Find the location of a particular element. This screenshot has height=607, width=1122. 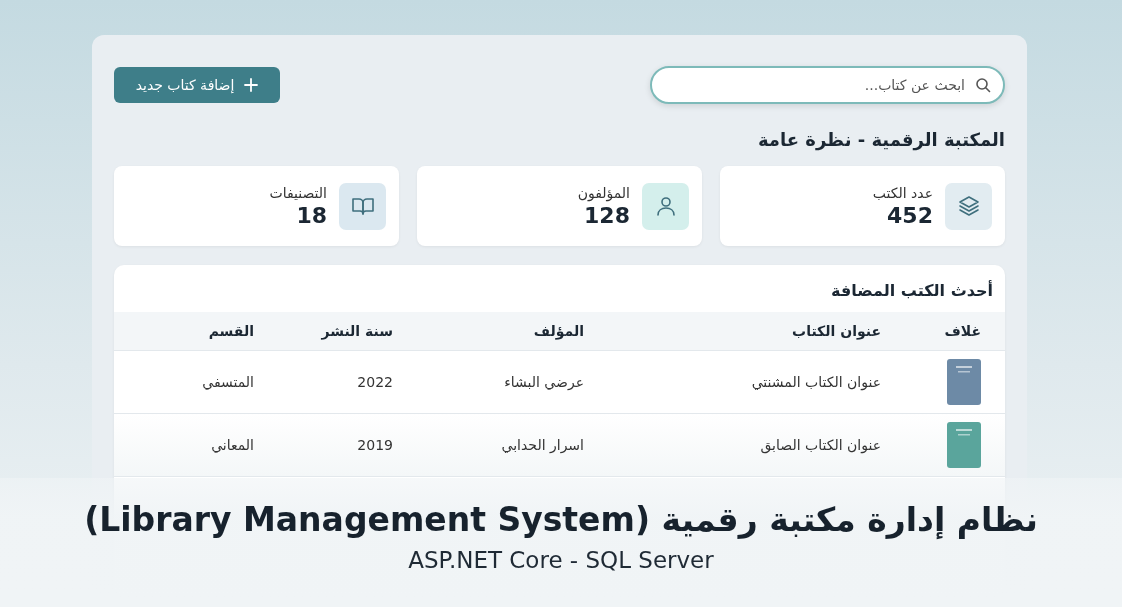

stat-label: المؤلفون is located at coordinates (603, 192).